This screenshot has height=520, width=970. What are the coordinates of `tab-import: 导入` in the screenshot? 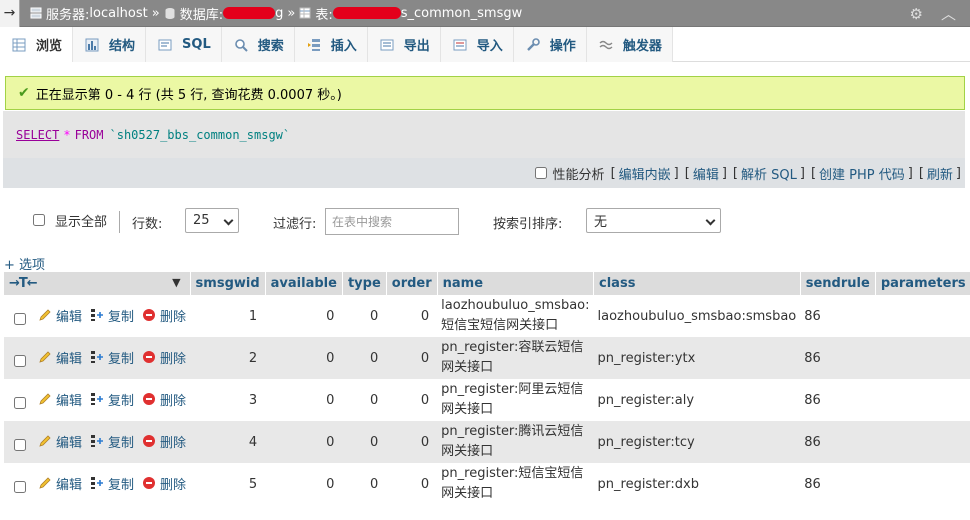 It's located at (477, 44).